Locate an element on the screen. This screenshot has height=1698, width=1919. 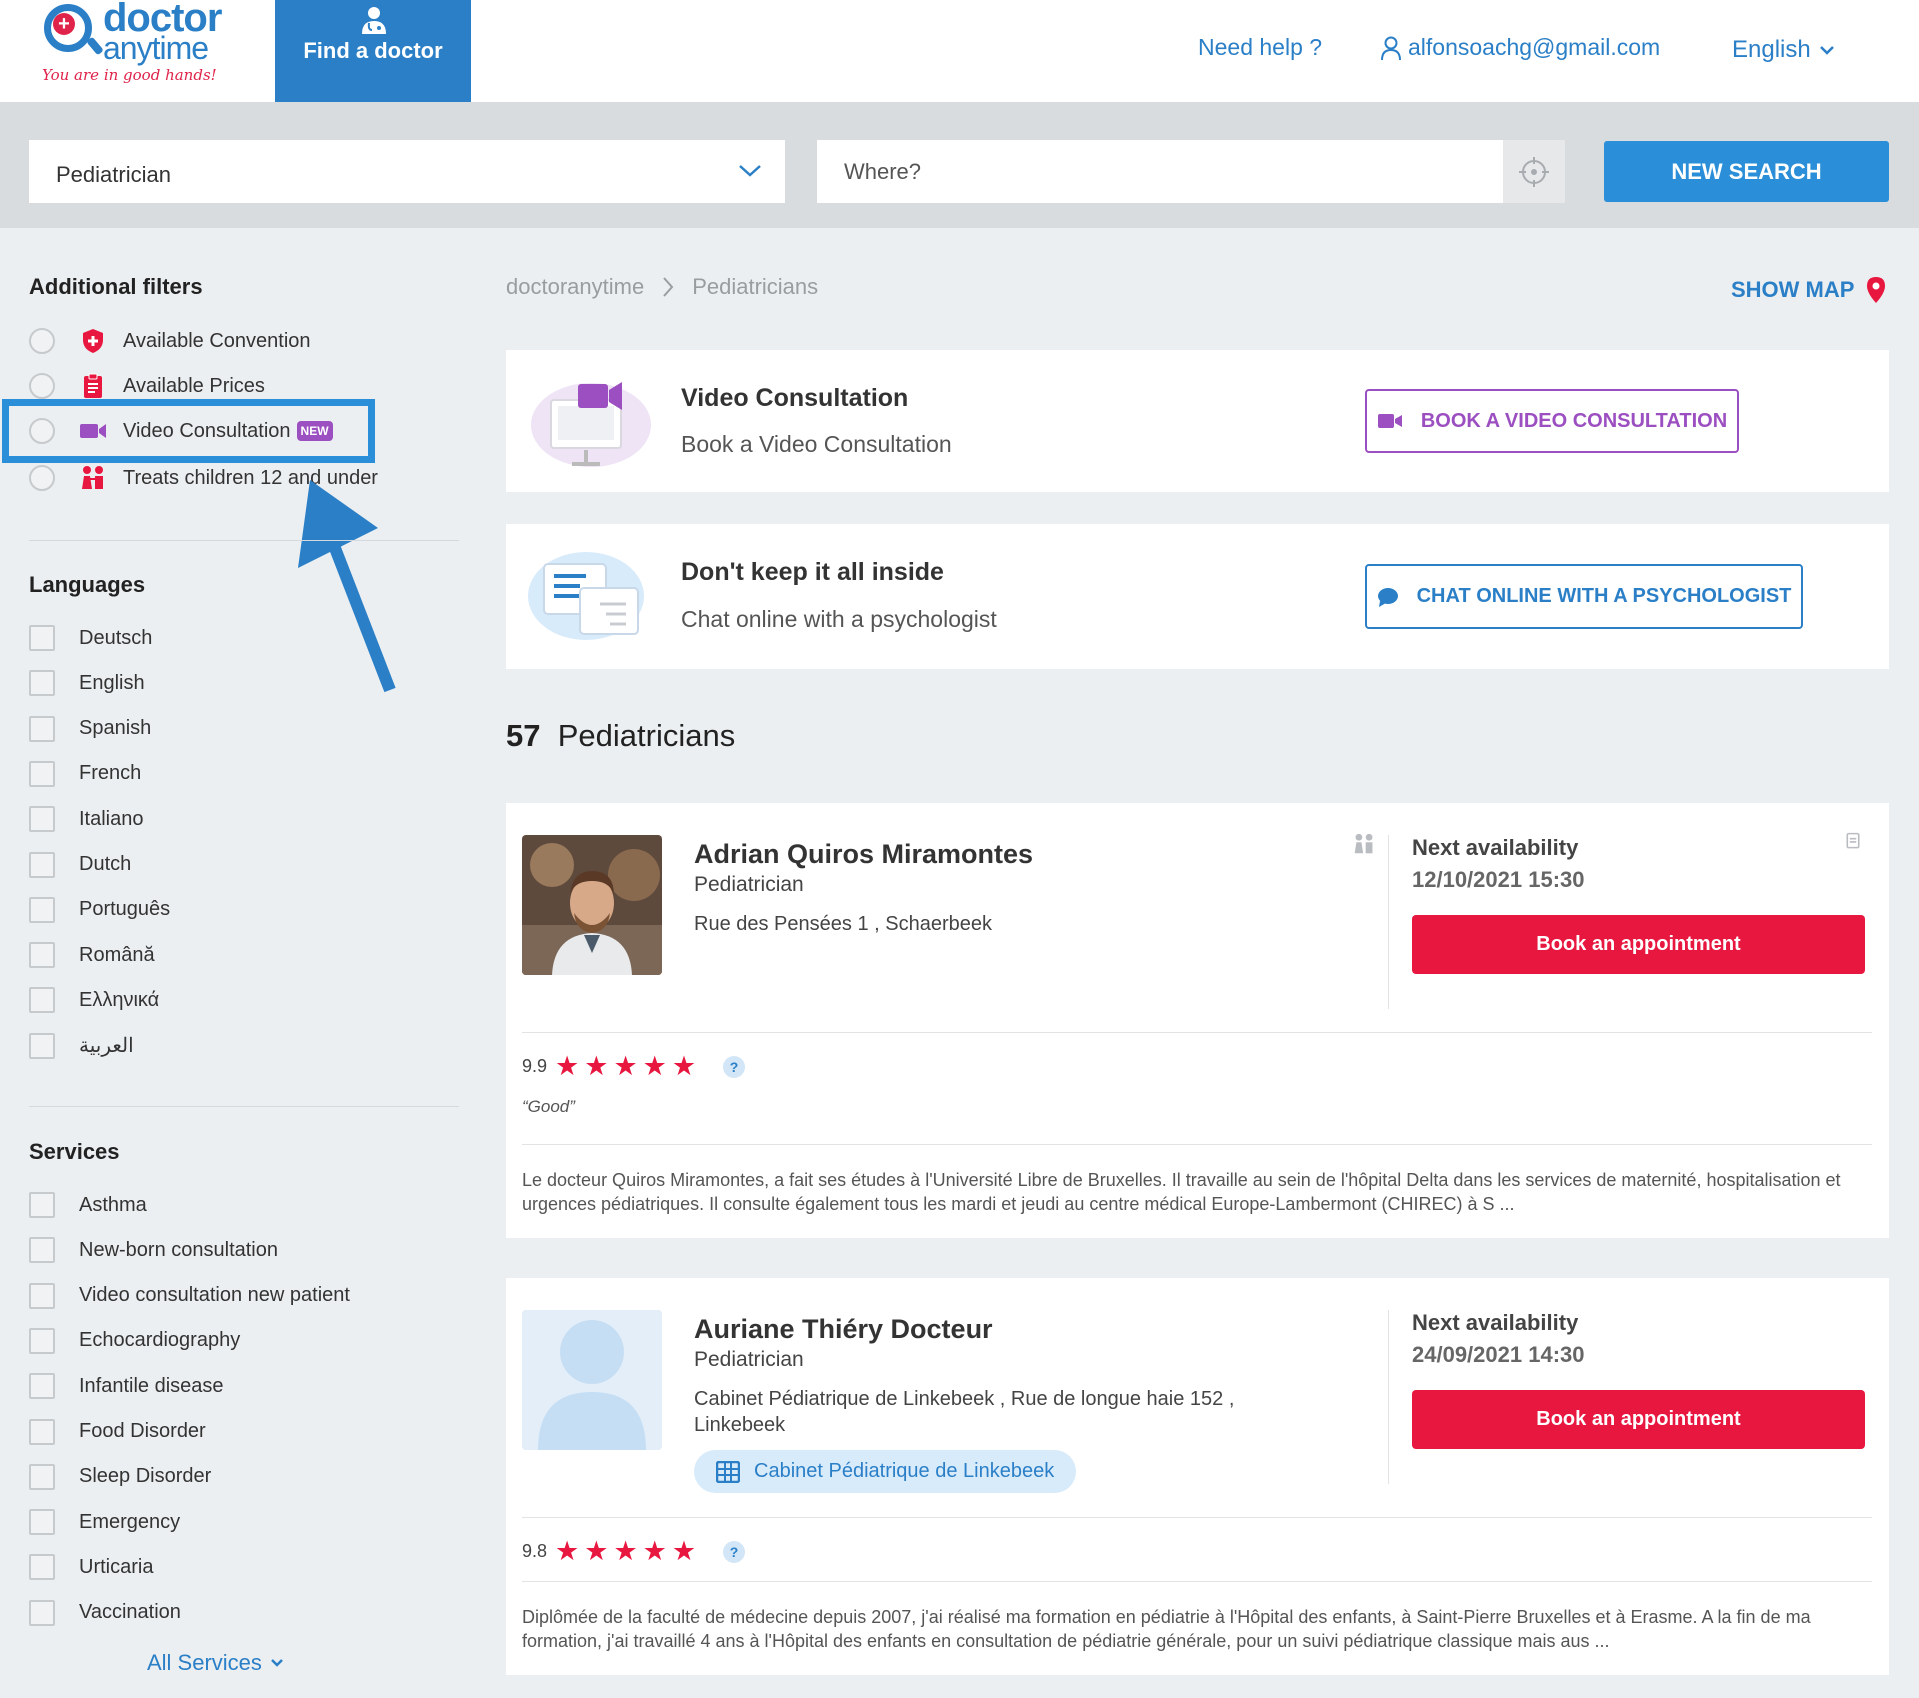
rating: 9.8 ★★★★★ ? is located at coordinates (634, 1551).